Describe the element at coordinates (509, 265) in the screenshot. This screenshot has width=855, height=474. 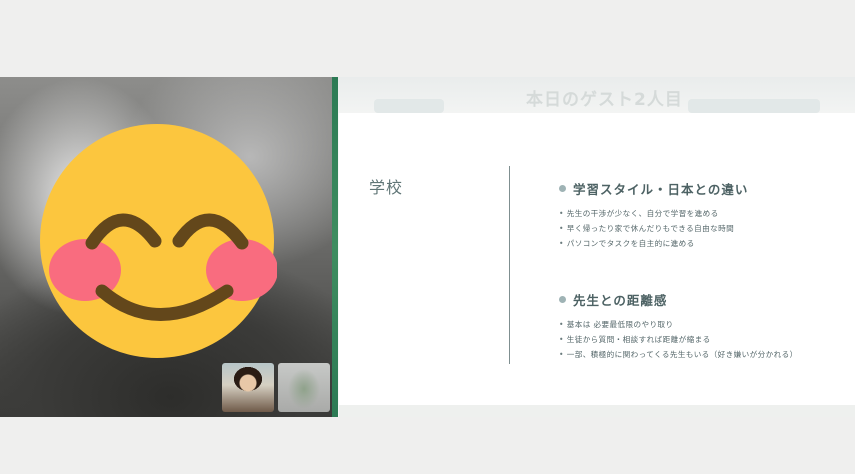
I see `divider-line` at that location.